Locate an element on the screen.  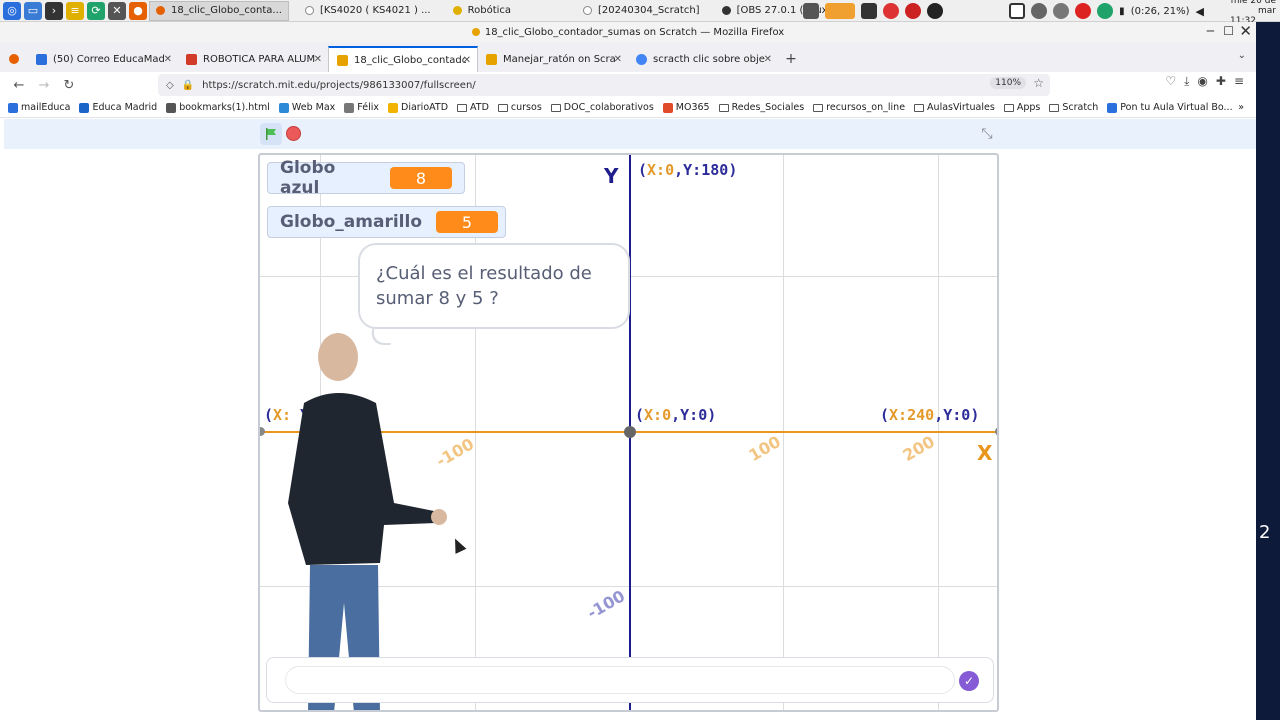
firefox-icon is located at coordinates (160, 10).